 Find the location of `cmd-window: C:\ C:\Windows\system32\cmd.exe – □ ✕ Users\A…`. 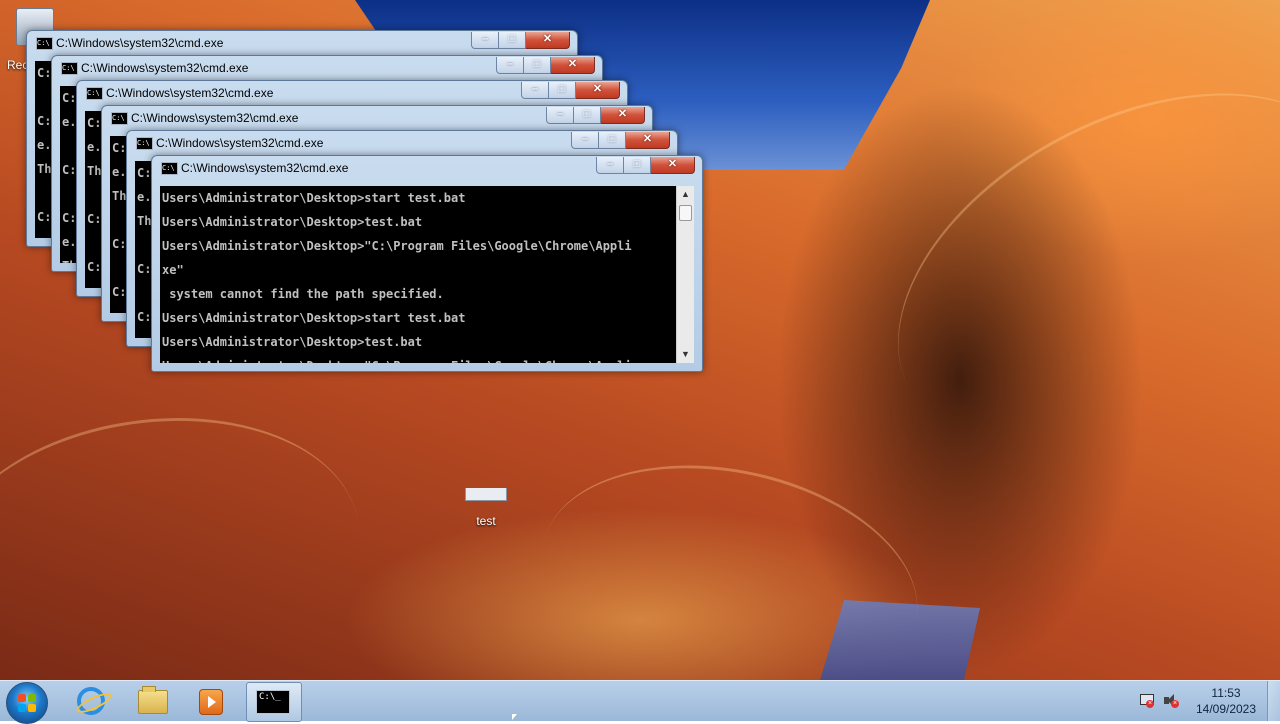

cmd-window: C:\ C:\Windows\system32\cmd.exe – □ ✕ Users\A… is located at coordinates (427, 263).